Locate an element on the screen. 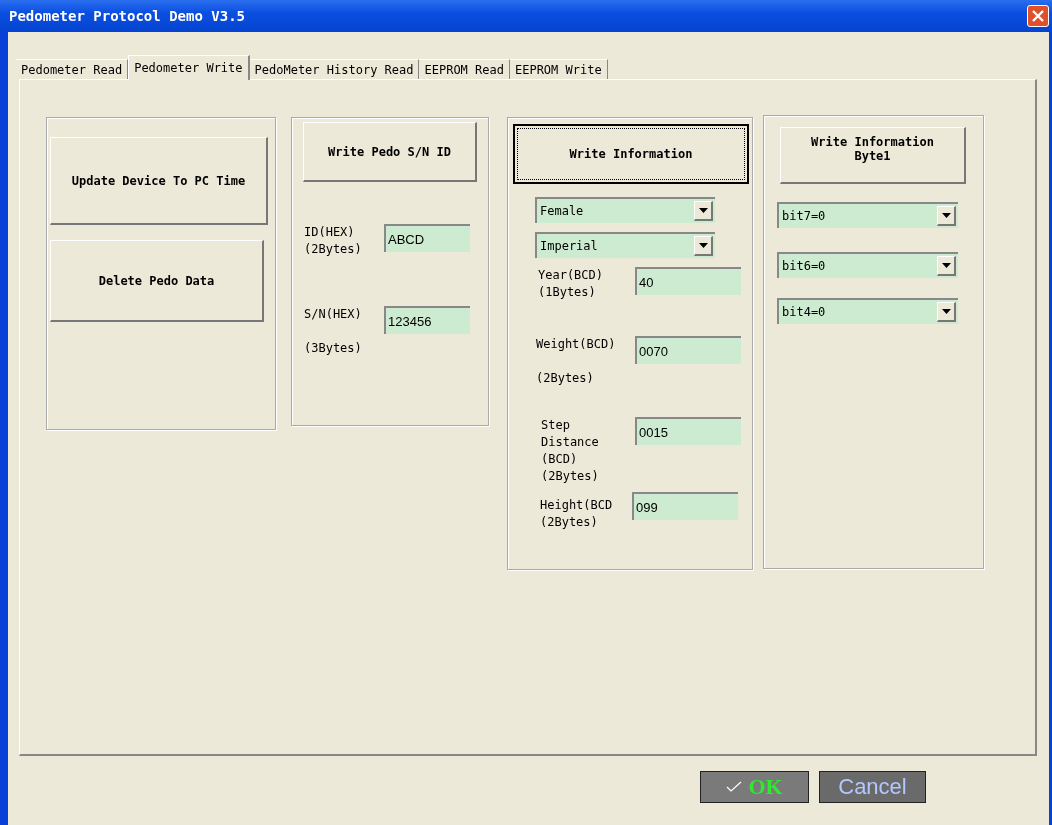 The image size is (1052, 825). dropdown: Imperial is located at coordinates (625, 245).